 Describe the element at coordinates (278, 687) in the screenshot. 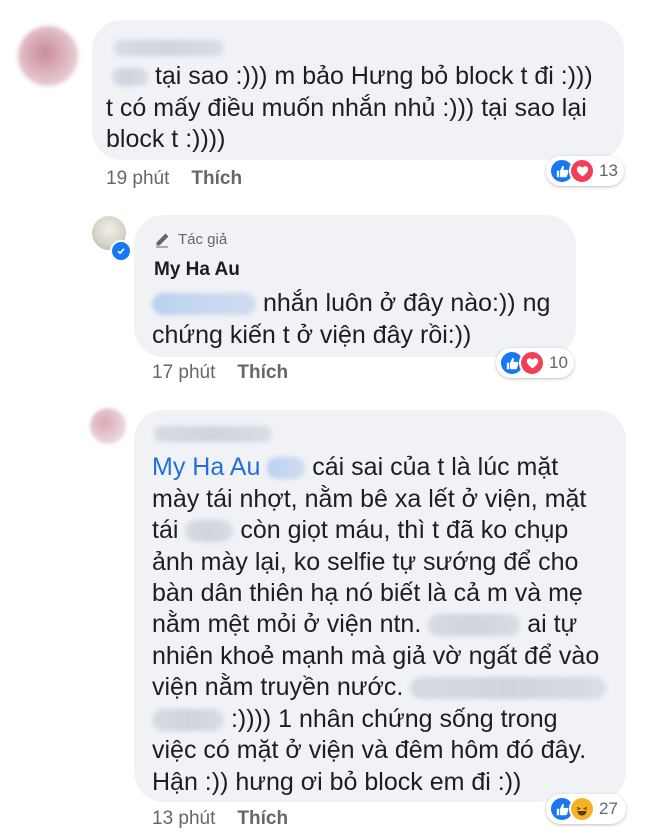

I see `comment-text: viện nằm truyền nước.` at that location.